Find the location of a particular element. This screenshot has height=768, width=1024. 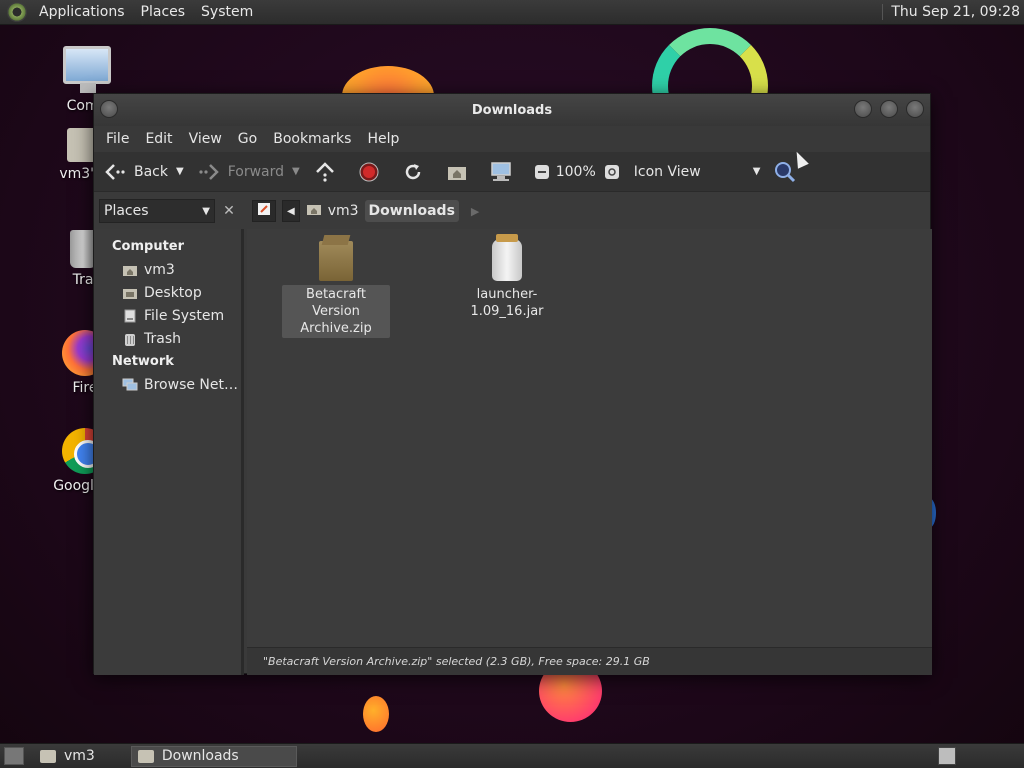

minimize-button is located at coordinates (863, 109).